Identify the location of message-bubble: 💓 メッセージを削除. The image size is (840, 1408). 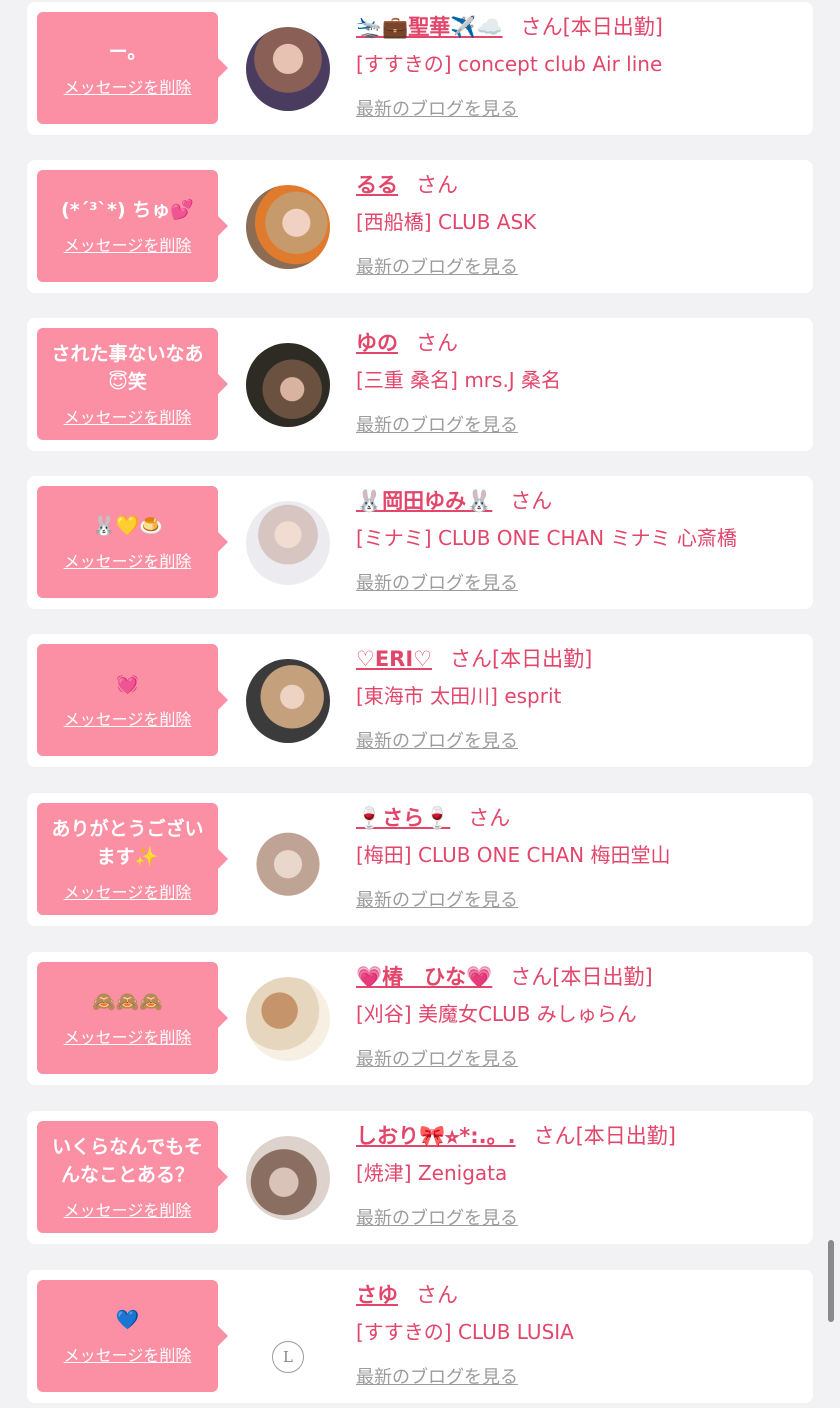
(132, 700).